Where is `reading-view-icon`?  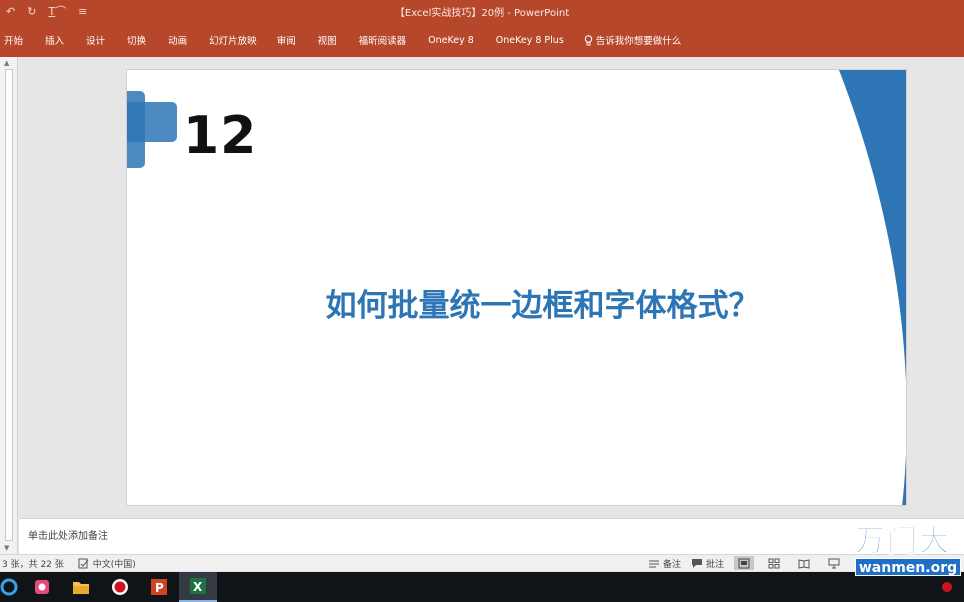
reading-view-icon is located at coordinates (804, 563).